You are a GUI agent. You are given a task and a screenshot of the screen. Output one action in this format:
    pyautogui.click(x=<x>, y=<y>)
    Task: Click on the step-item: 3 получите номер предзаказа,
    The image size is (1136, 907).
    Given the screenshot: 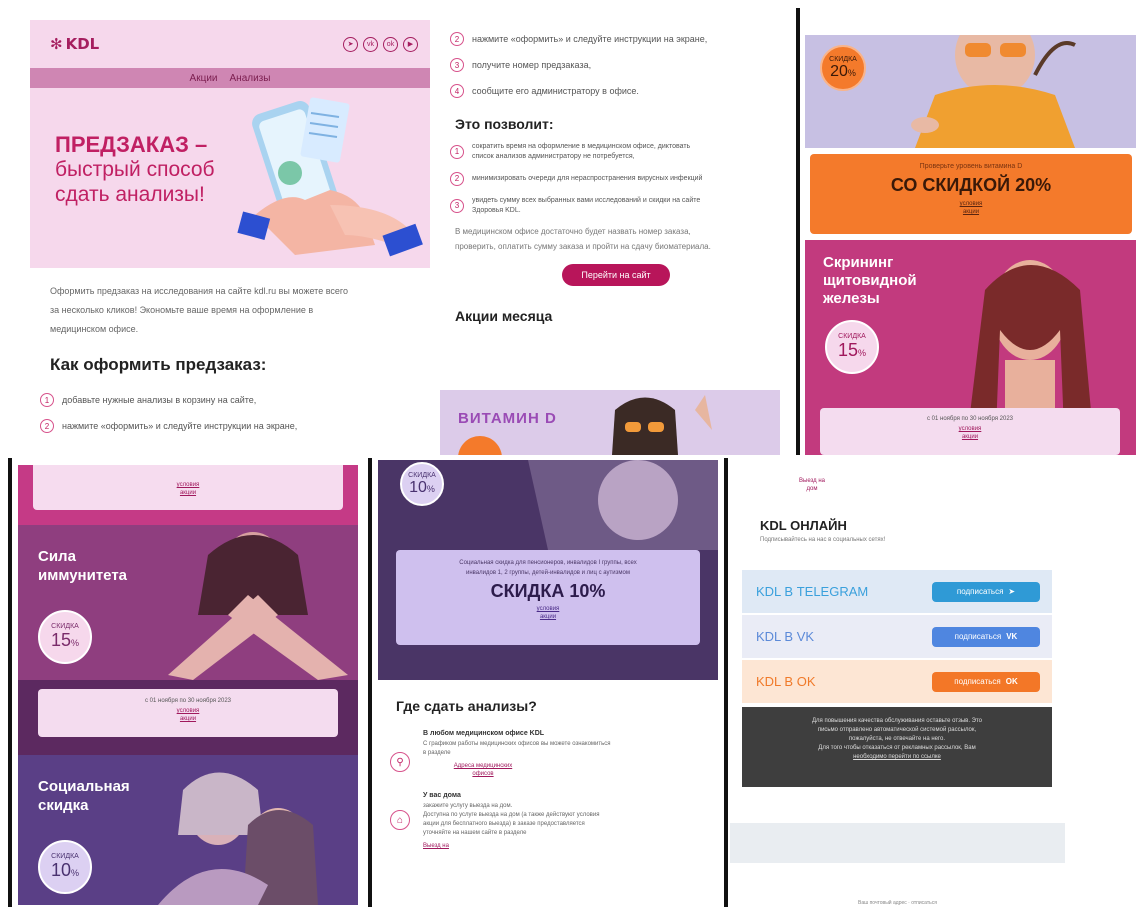 What is the action you would take?
    pyautogui.click(x=616, y=65)
    